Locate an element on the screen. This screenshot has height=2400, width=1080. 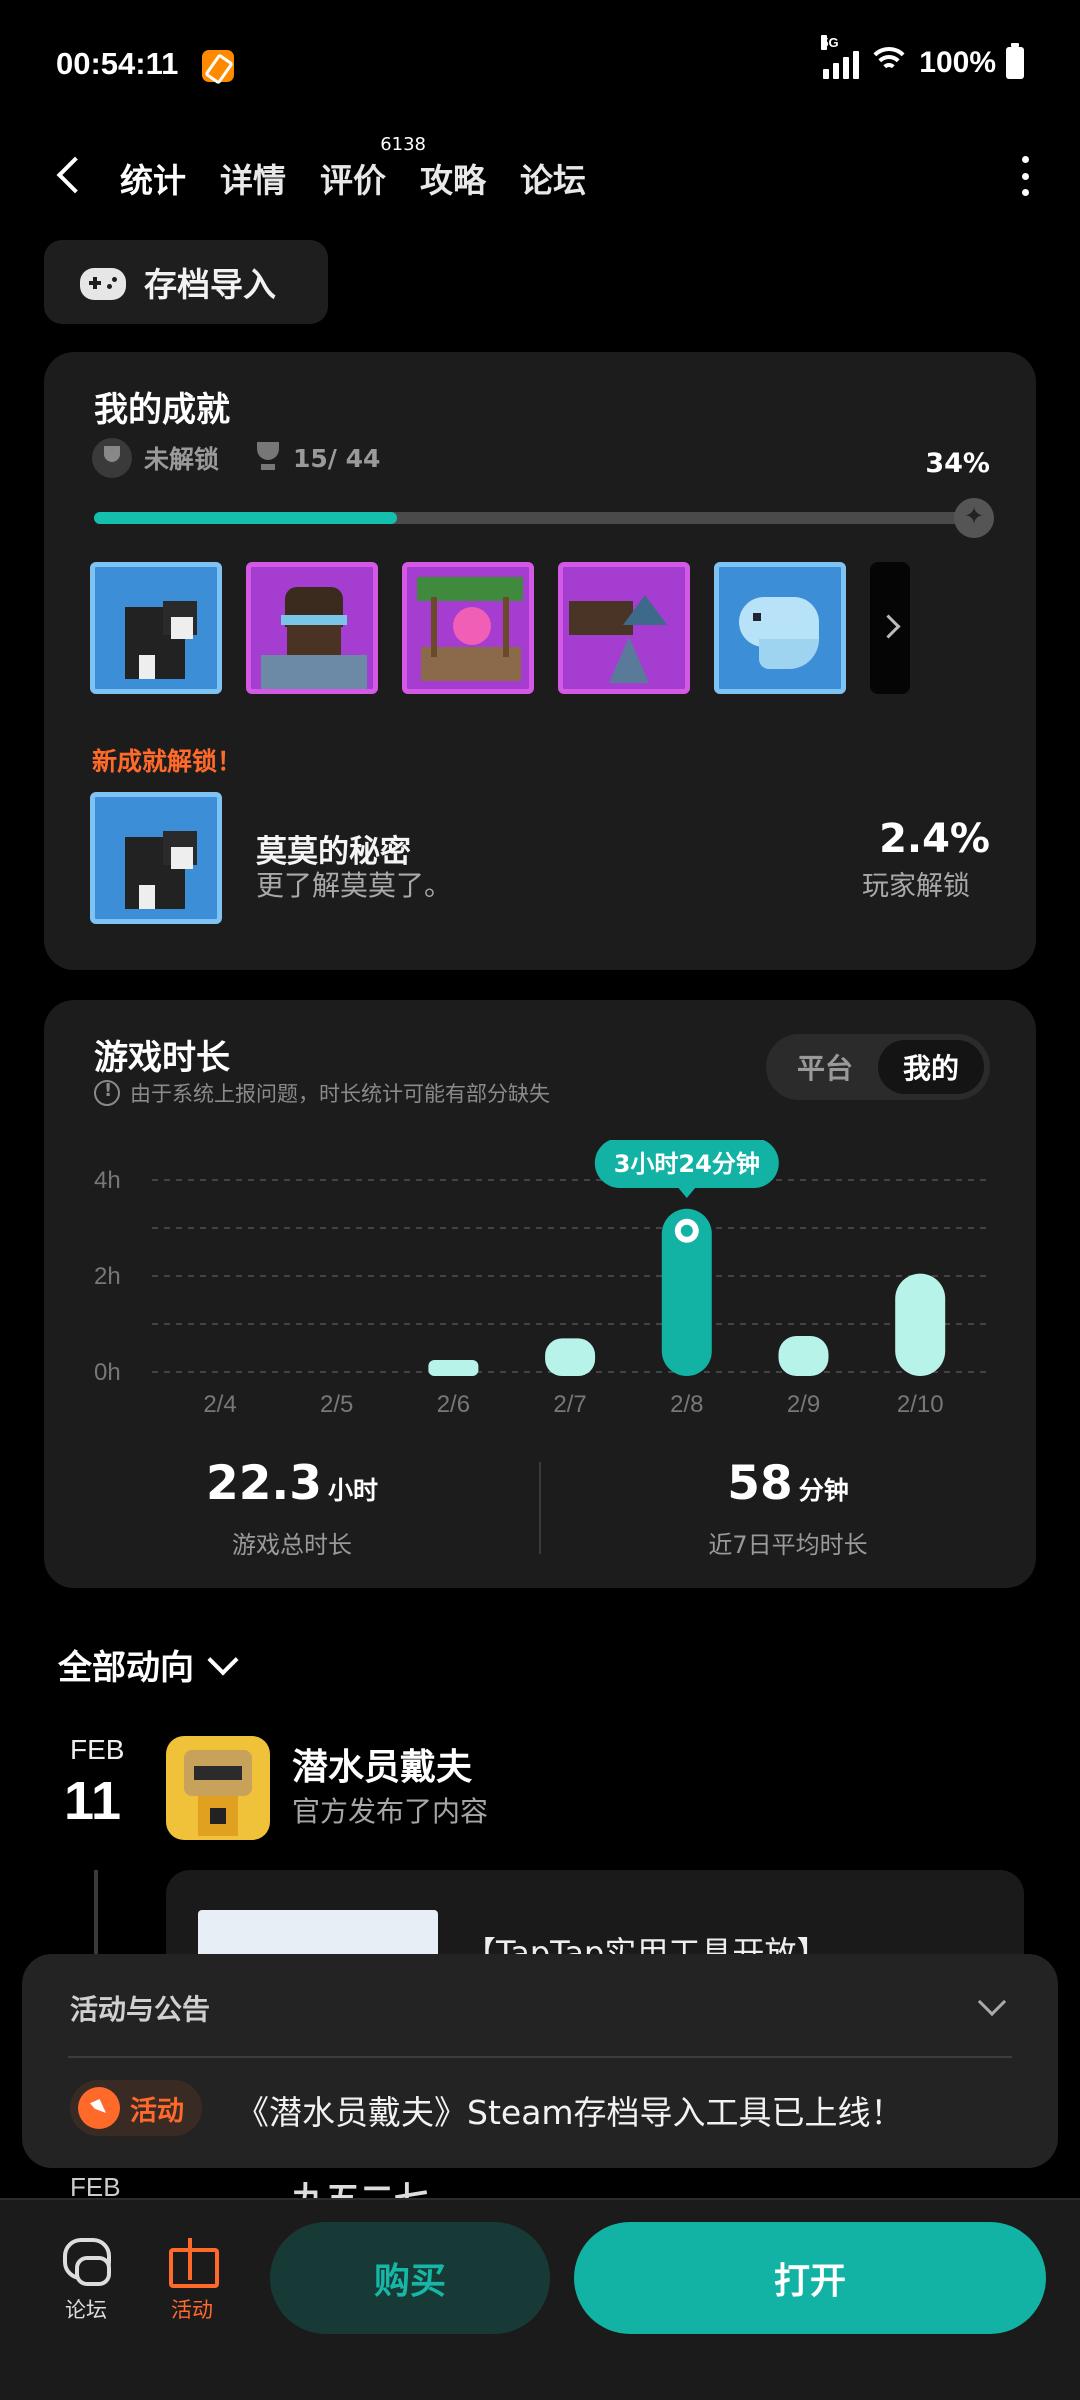
new-achievement-label: 新成就解锁！ is located at coordinates (167, 761).